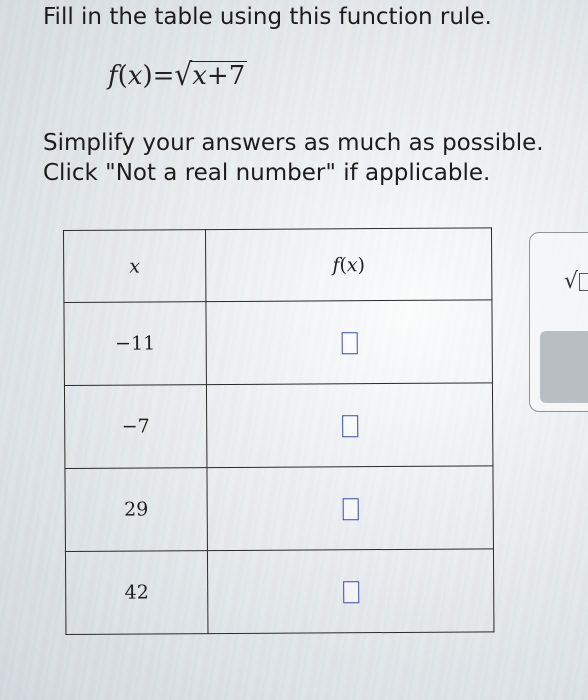 The image size is (588, 700). I want to click on function-formula: f(x)=√x+7, so click(178, 74).